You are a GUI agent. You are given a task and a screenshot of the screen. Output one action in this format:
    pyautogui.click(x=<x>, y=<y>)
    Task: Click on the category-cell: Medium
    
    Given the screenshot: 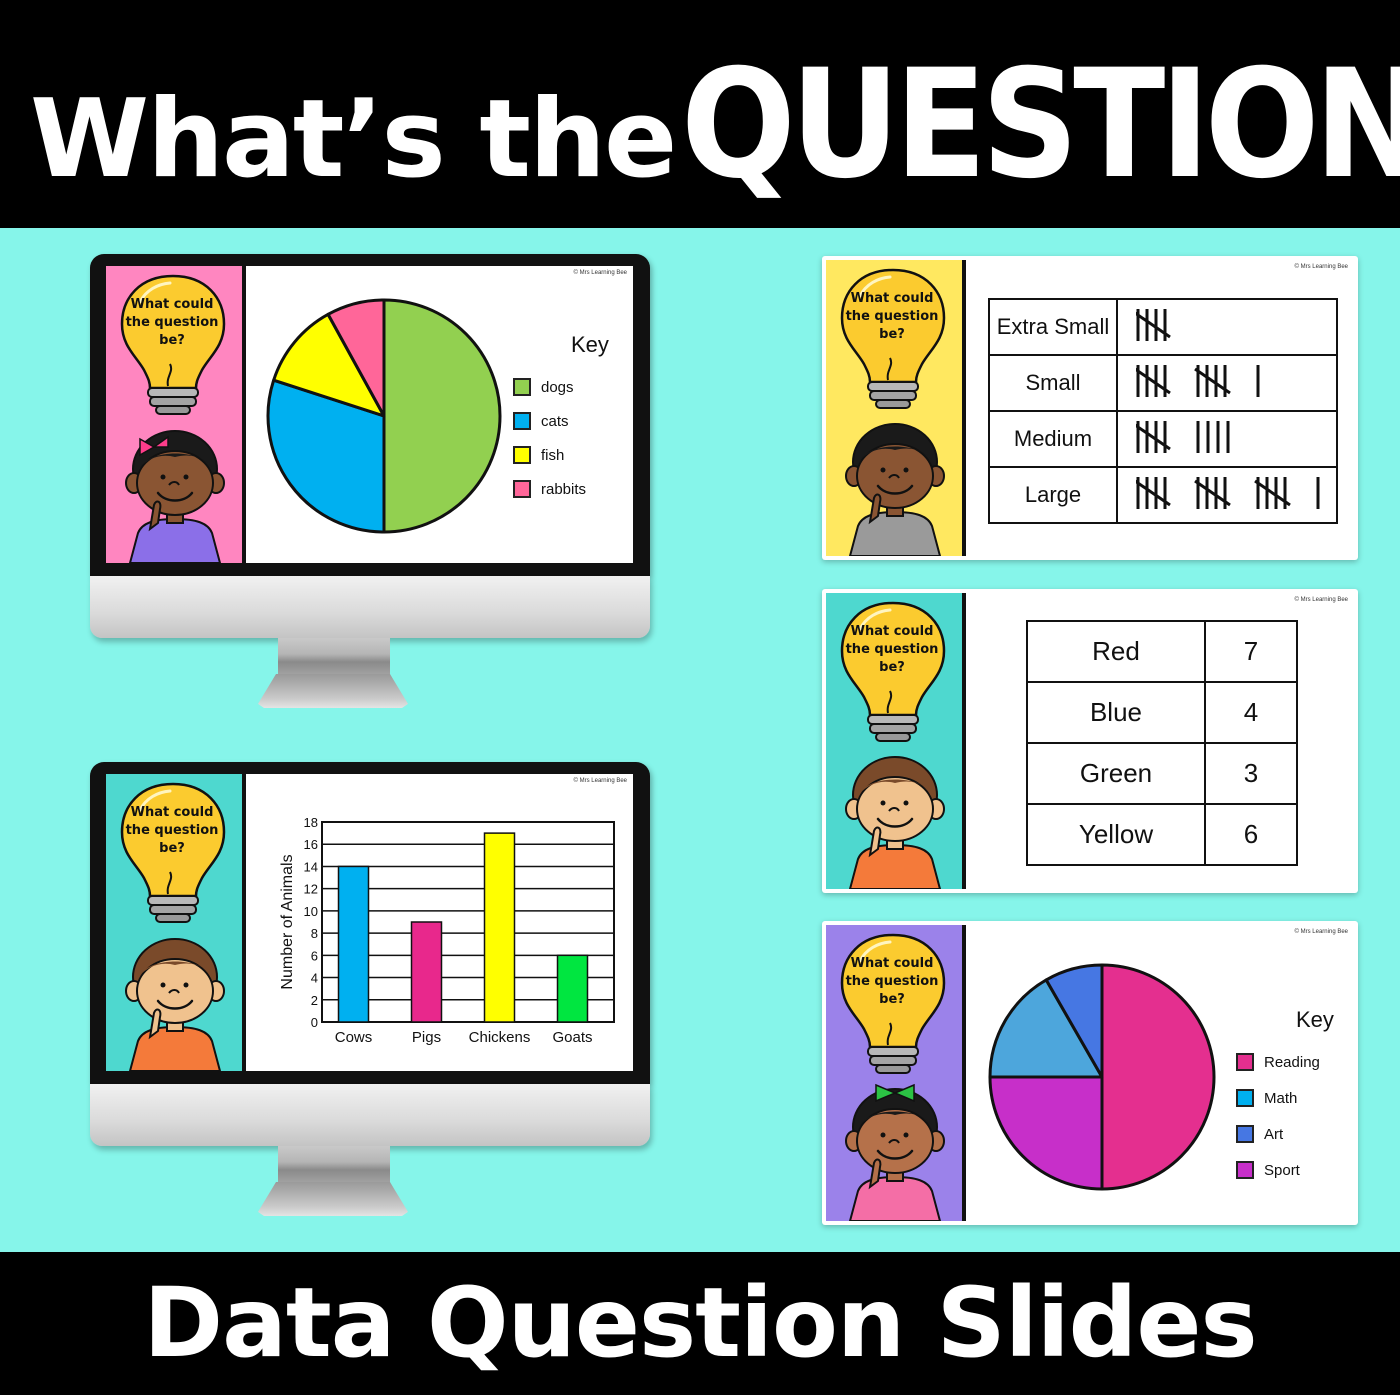 What is the action you would take?
    pyautogui.click(x=1053, y=439)
    